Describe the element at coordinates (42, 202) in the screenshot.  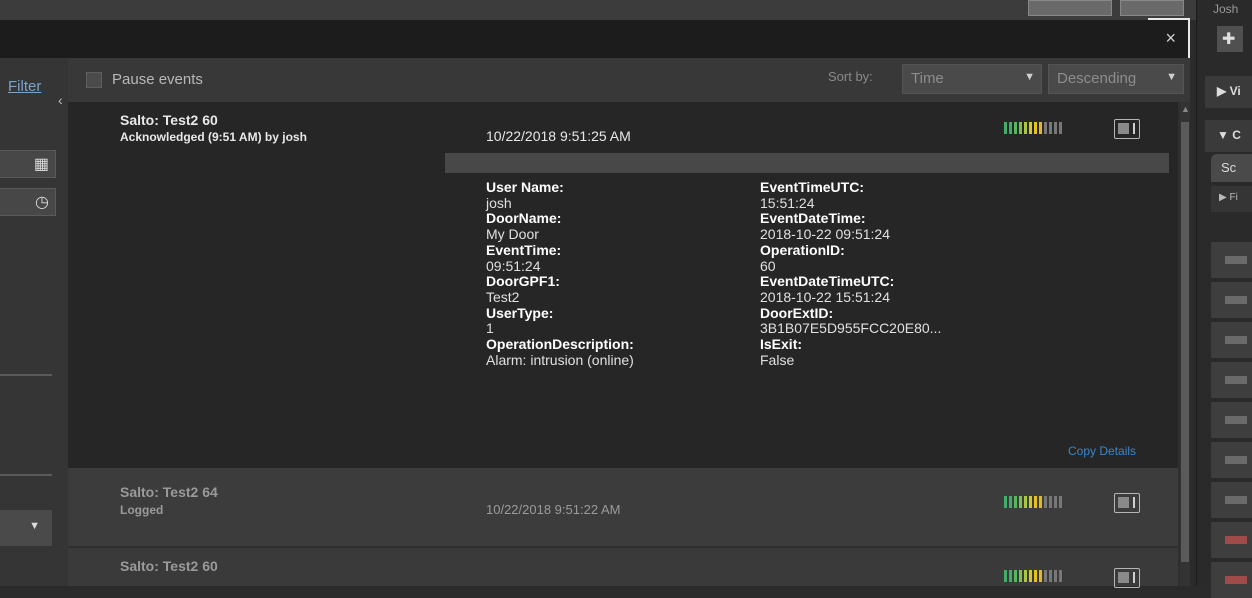
I see `clock-icon: ◷` at that location.